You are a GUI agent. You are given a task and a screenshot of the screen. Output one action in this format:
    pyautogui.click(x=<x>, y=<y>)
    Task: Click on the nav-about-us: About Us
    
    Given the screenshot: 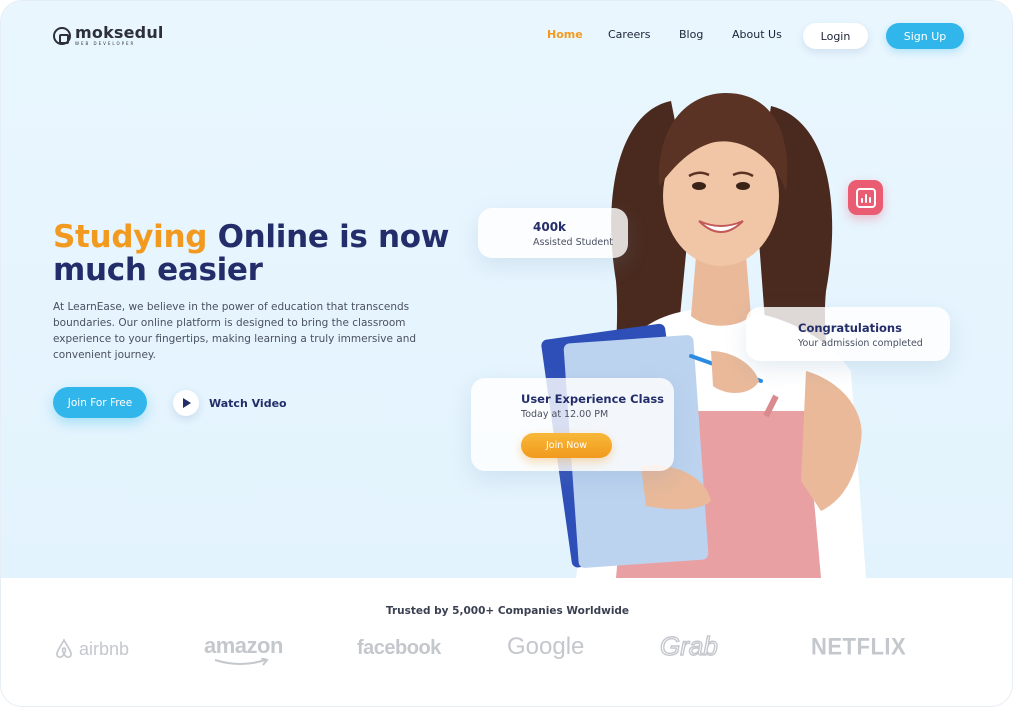 What is the action you would take?
    pyautogui.click(x=757, y=34)
    